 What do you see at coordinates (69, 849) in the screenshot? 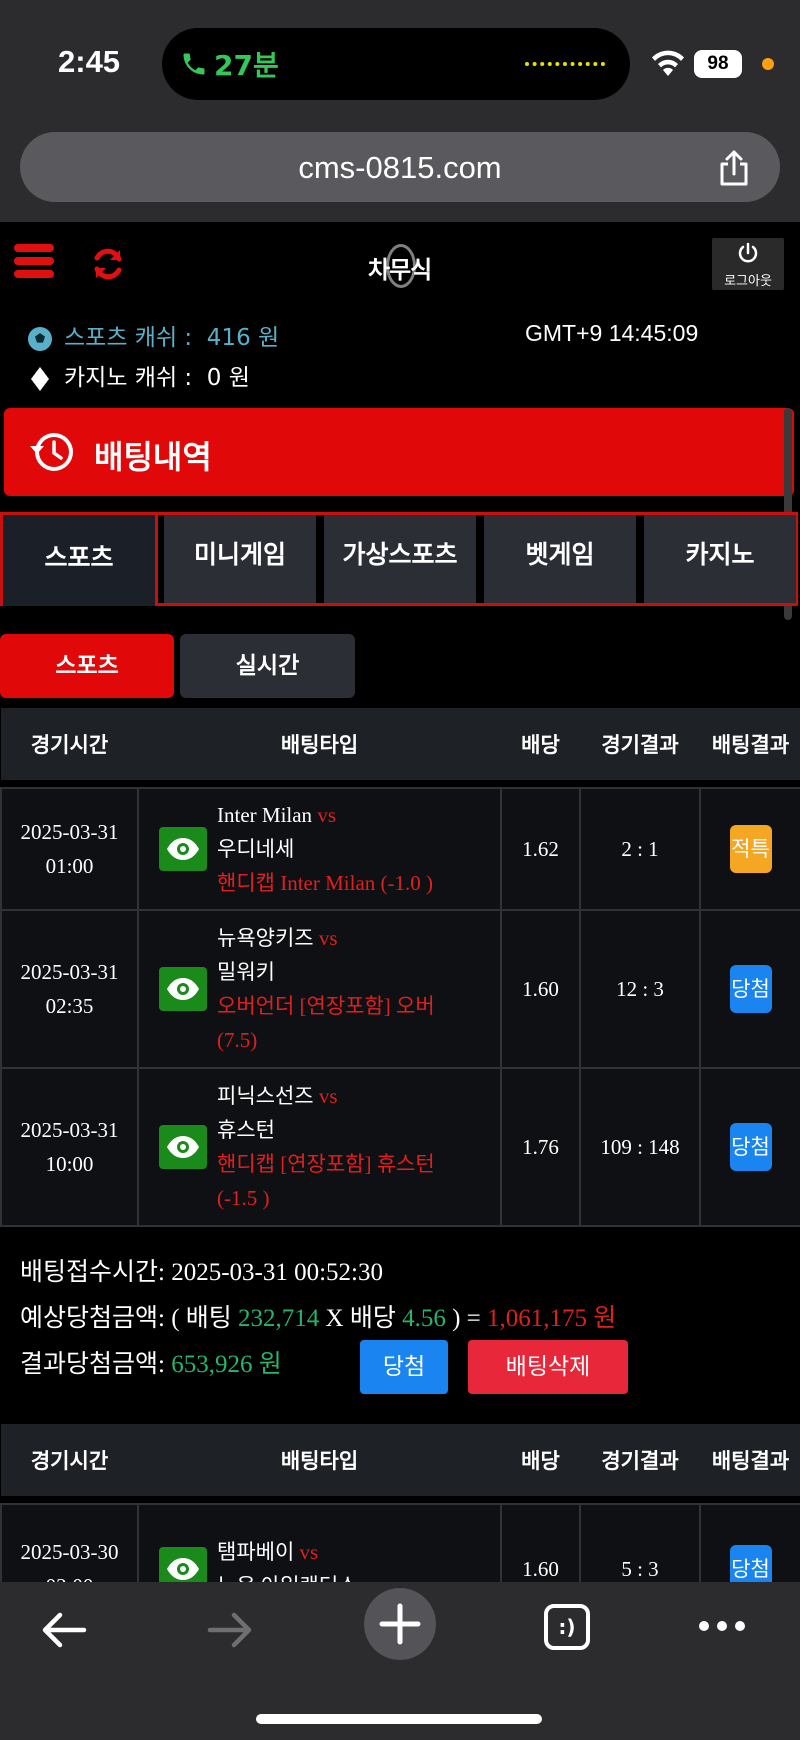
I see `match-time-cell: 2025-03-31 01:00` at bounding box center [69, 849].